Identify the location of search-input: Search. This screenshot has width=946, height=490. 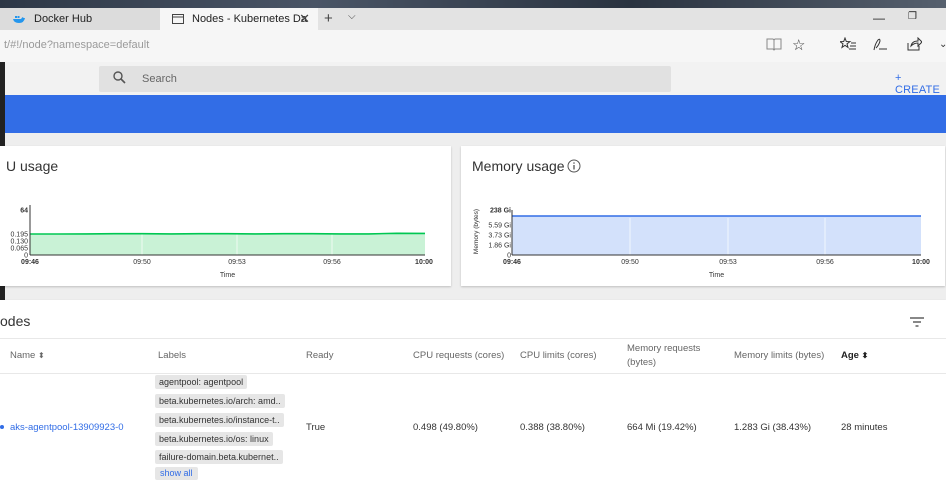
(385, 79).